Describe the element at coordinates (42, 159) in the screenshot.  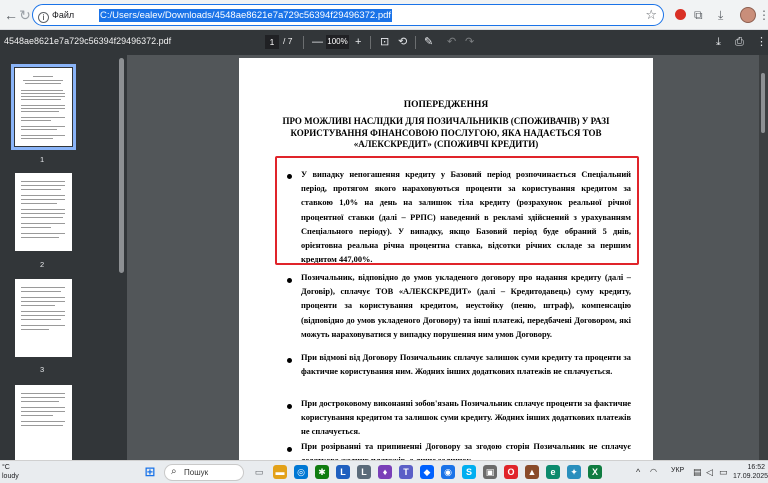
I see `thumbnail-label: 1` at that location.